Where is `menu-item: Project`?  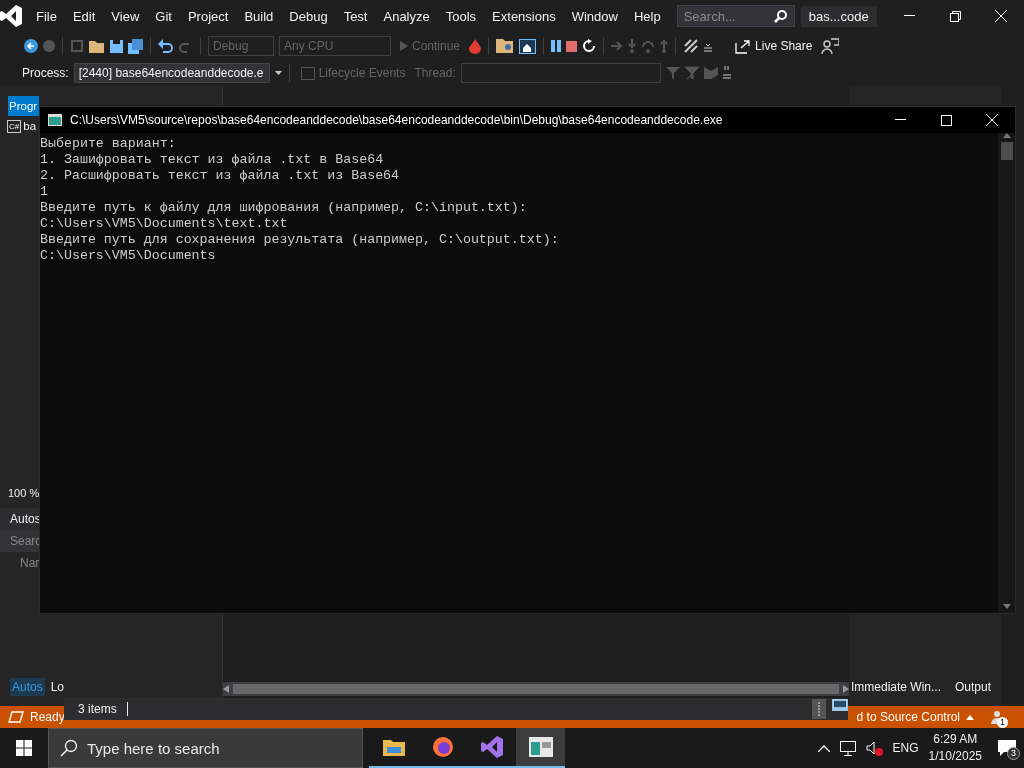
menu-item: Project is located at coordinates (208, 16).